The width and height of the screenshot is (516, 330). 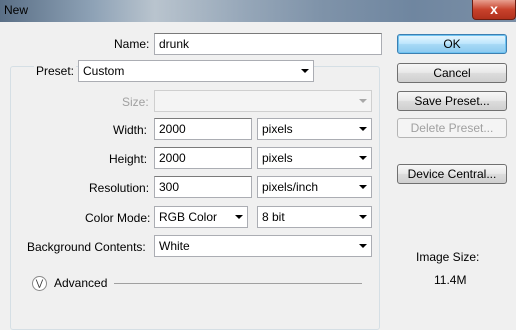 What do you see at coordinates (277, 158) in the screenshot?
I see `height-unit-value: pixels` at bounding box center [277, 158].